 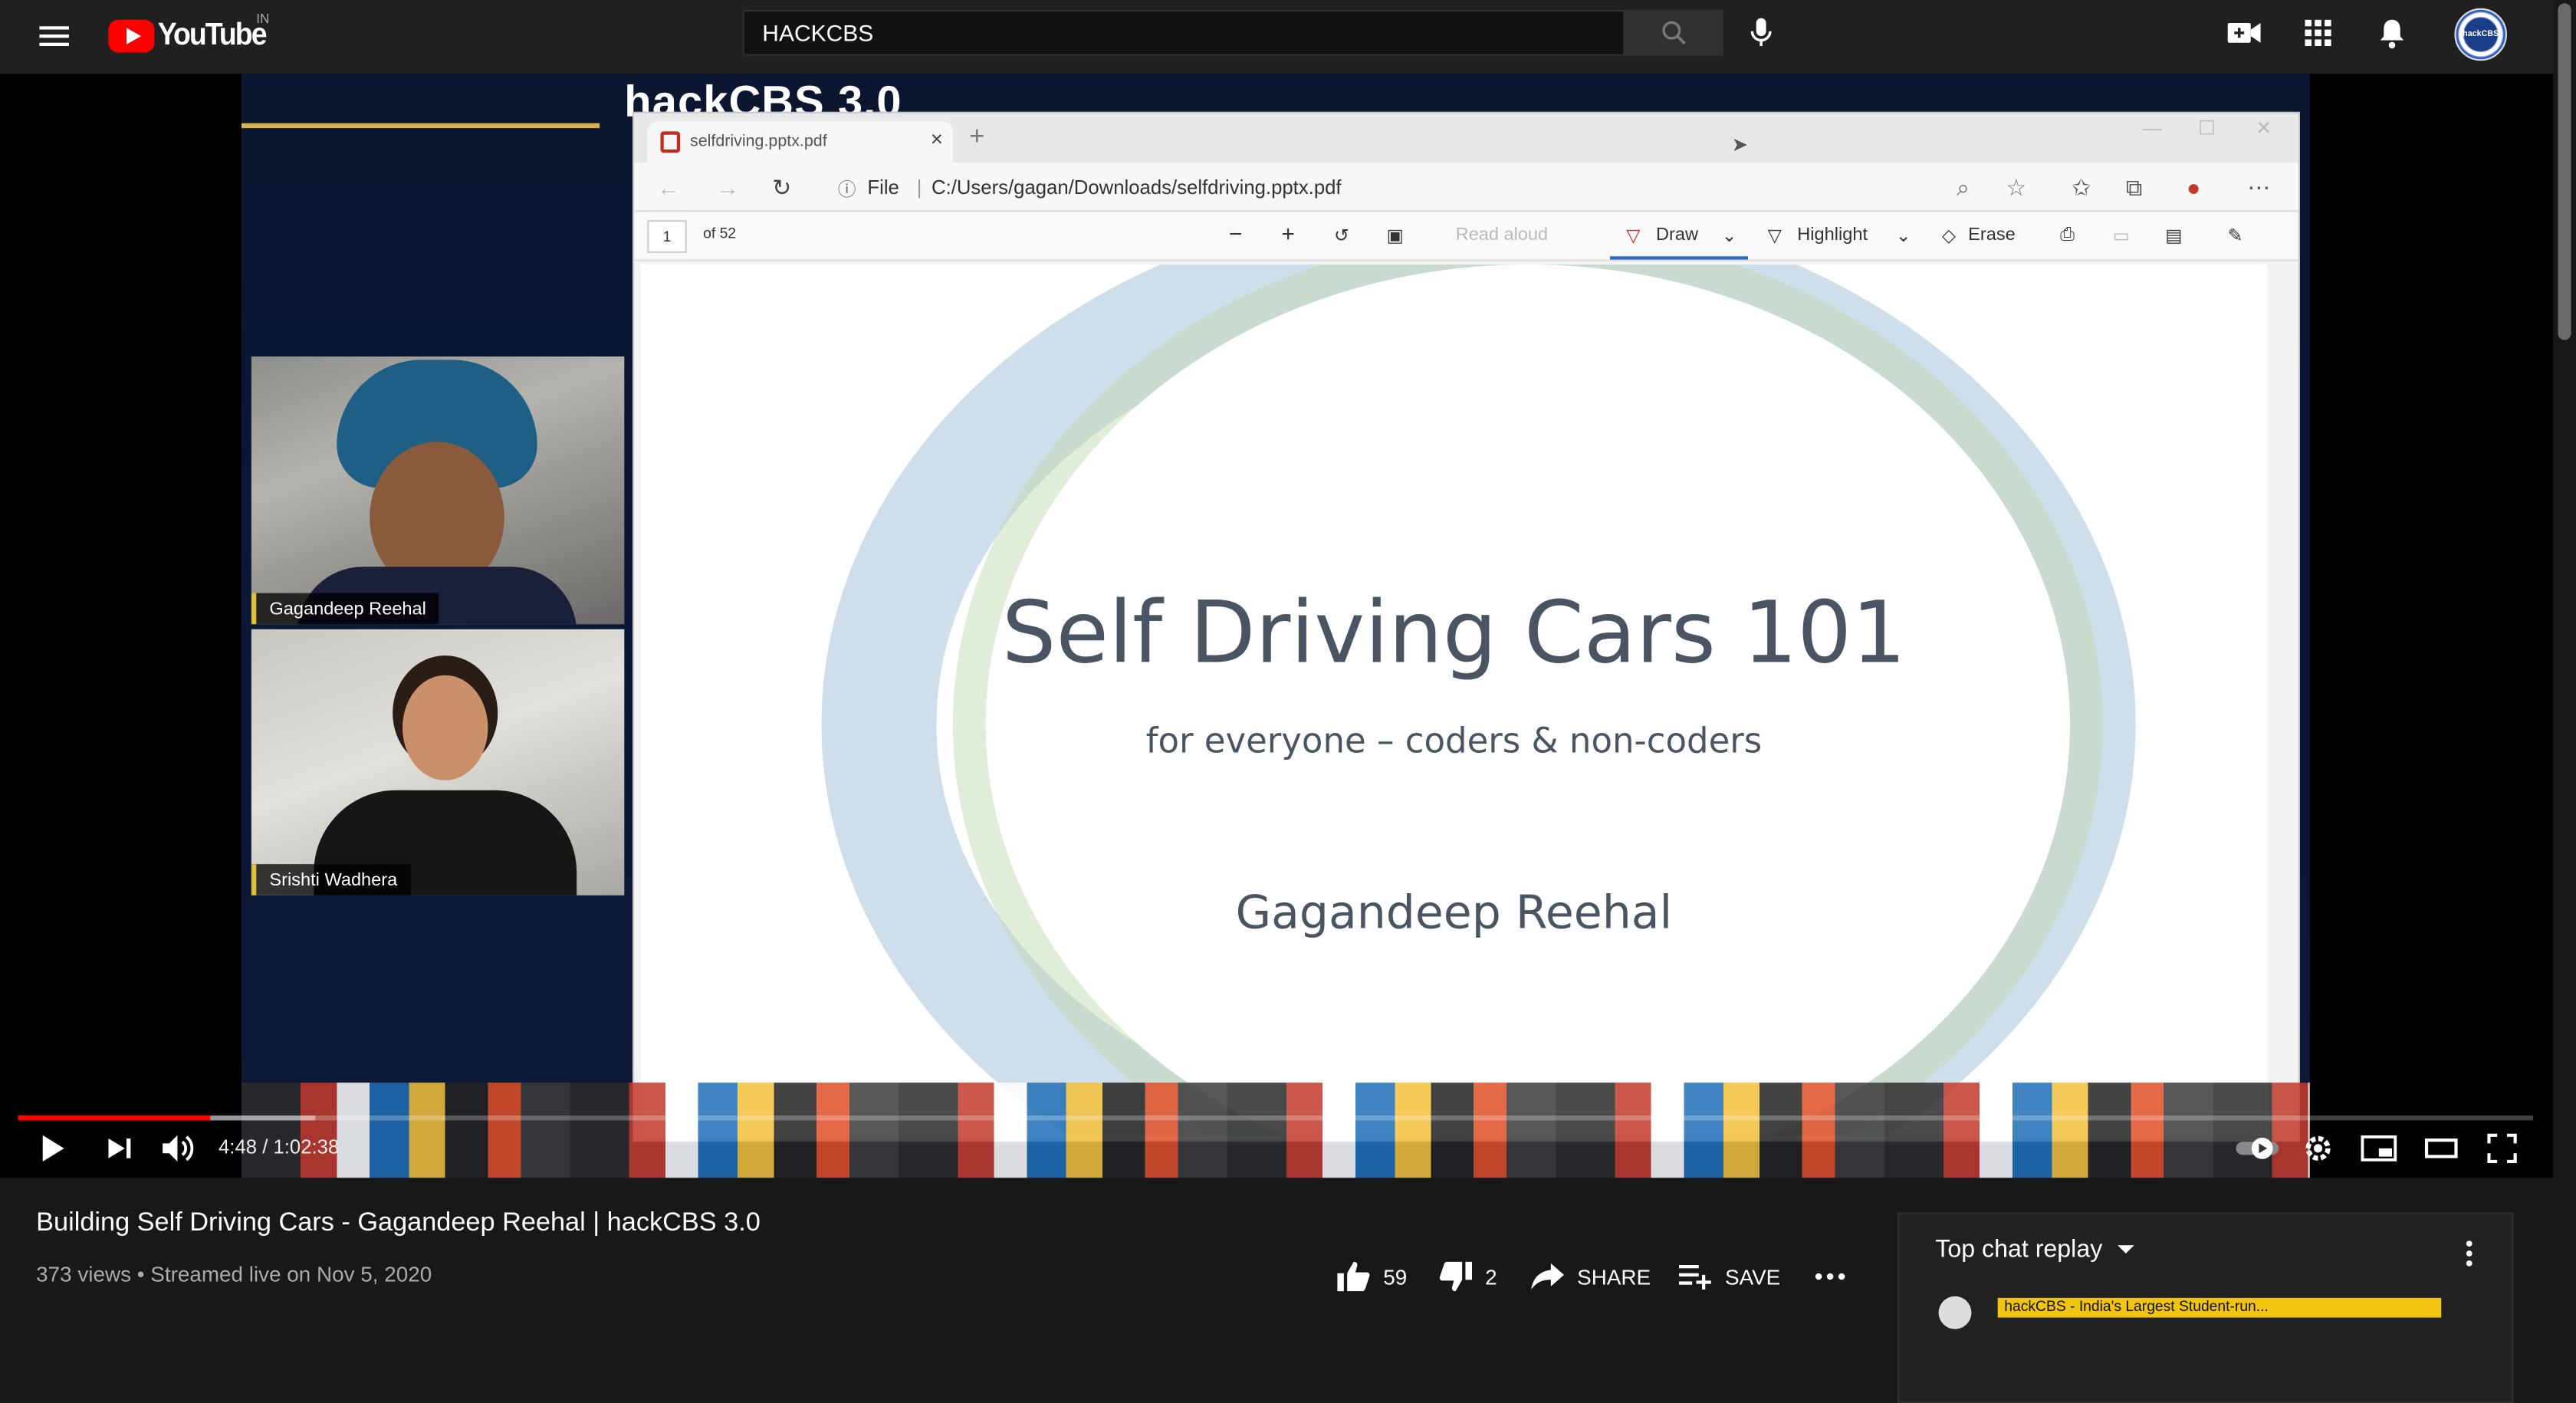 I want to click on reload-icon: ↻, so click(x=782, y=187).